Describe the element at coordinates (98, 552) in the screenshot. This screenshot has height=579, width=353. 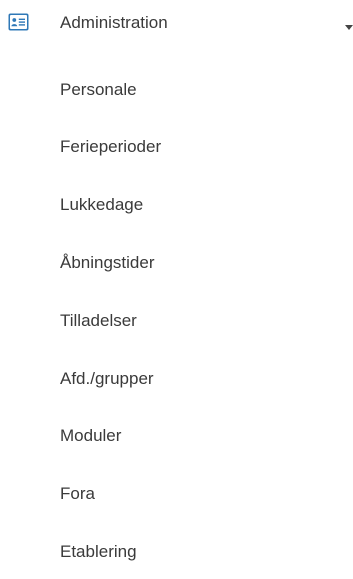
I see `submenu-item-etablering: Etablering` at that location.